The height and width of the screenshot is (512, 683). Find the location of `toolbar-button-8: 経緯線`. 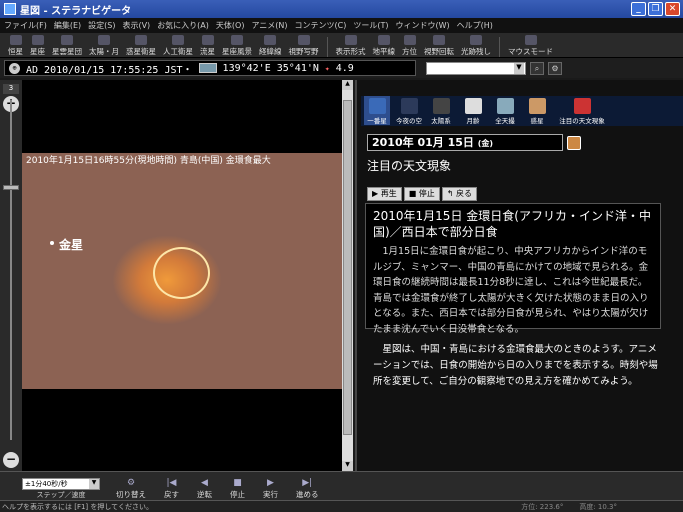

toolbar-button-8: 経緯線 is located at coordinates (270, 45).